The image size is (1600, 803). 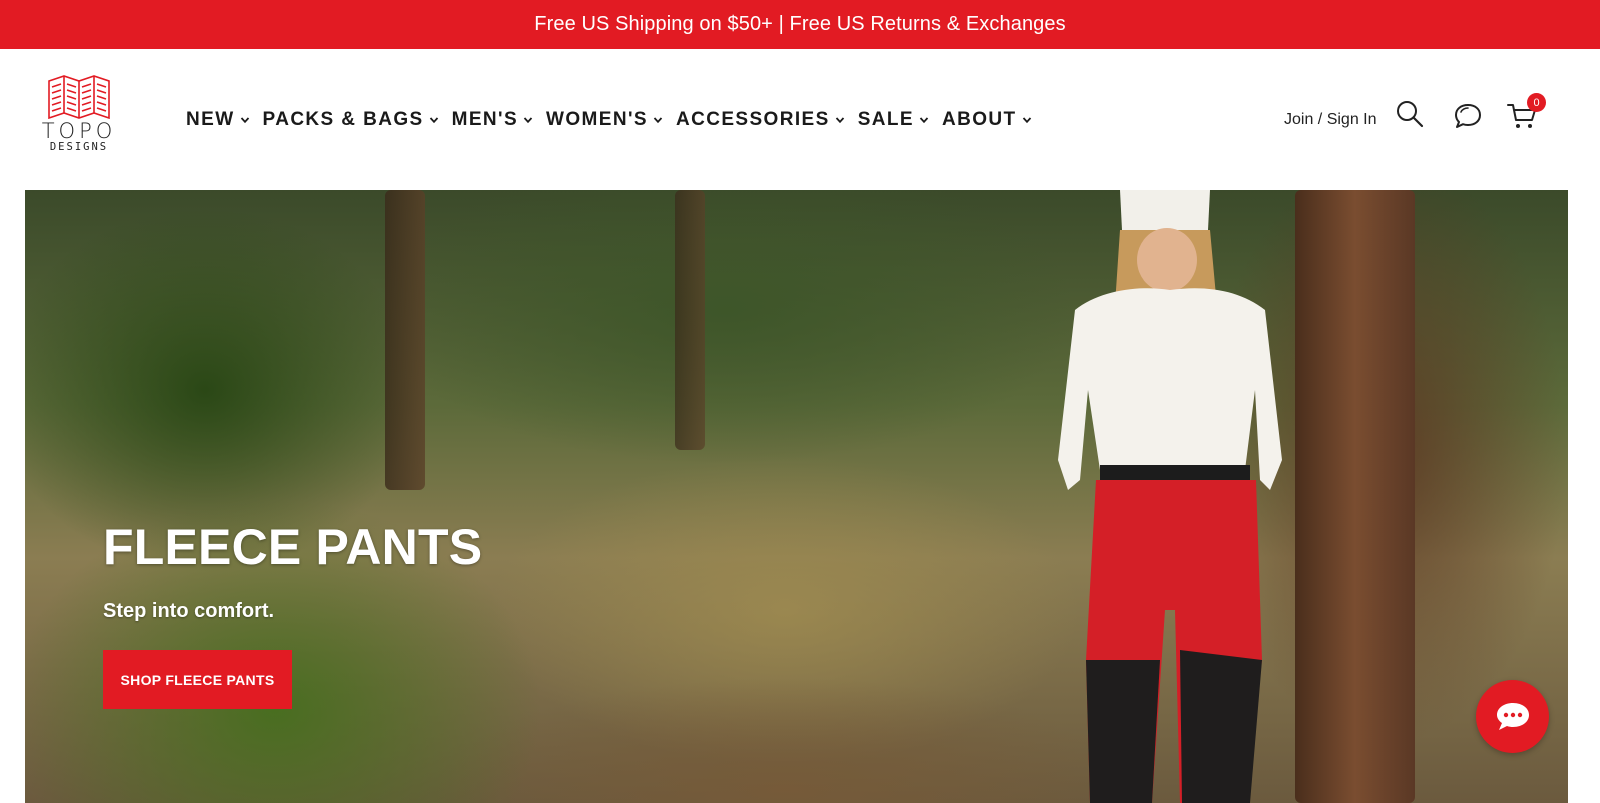 I want to click on nav-item-sale: SALE, so click(x=893, y=120).